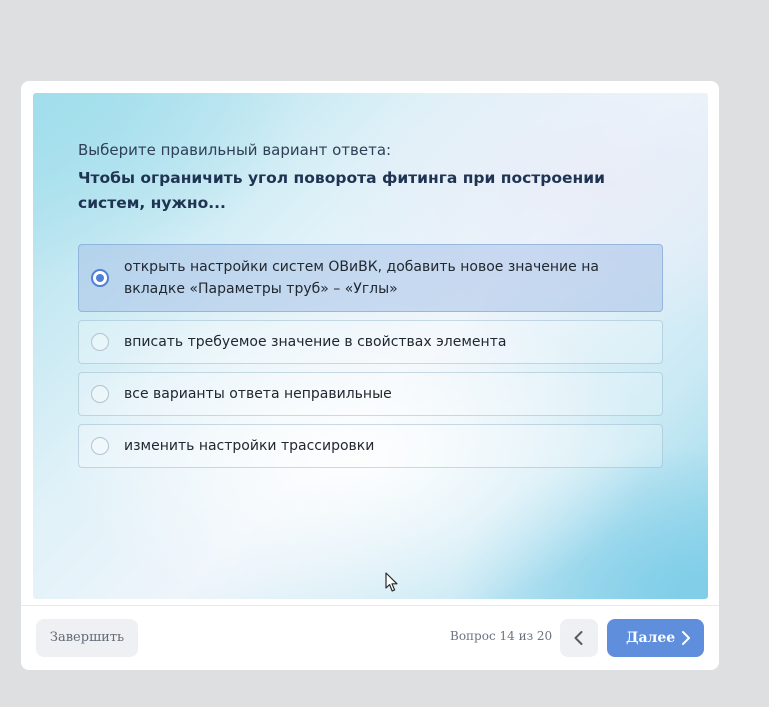  I want to click on chevron-right-icon, so click(686, 638).